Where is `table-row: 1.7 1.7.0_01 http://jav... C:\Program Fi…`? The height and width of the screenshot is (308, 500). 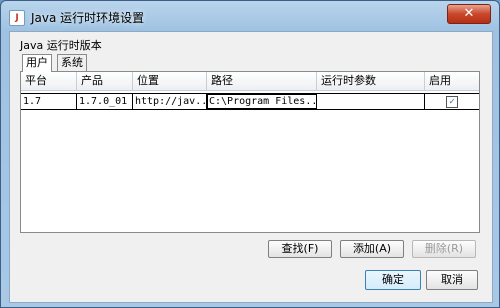
table-row: 1.7 1.7.0_01 http://jav... C:\Program Fi… is located at coordinates (250, 101).